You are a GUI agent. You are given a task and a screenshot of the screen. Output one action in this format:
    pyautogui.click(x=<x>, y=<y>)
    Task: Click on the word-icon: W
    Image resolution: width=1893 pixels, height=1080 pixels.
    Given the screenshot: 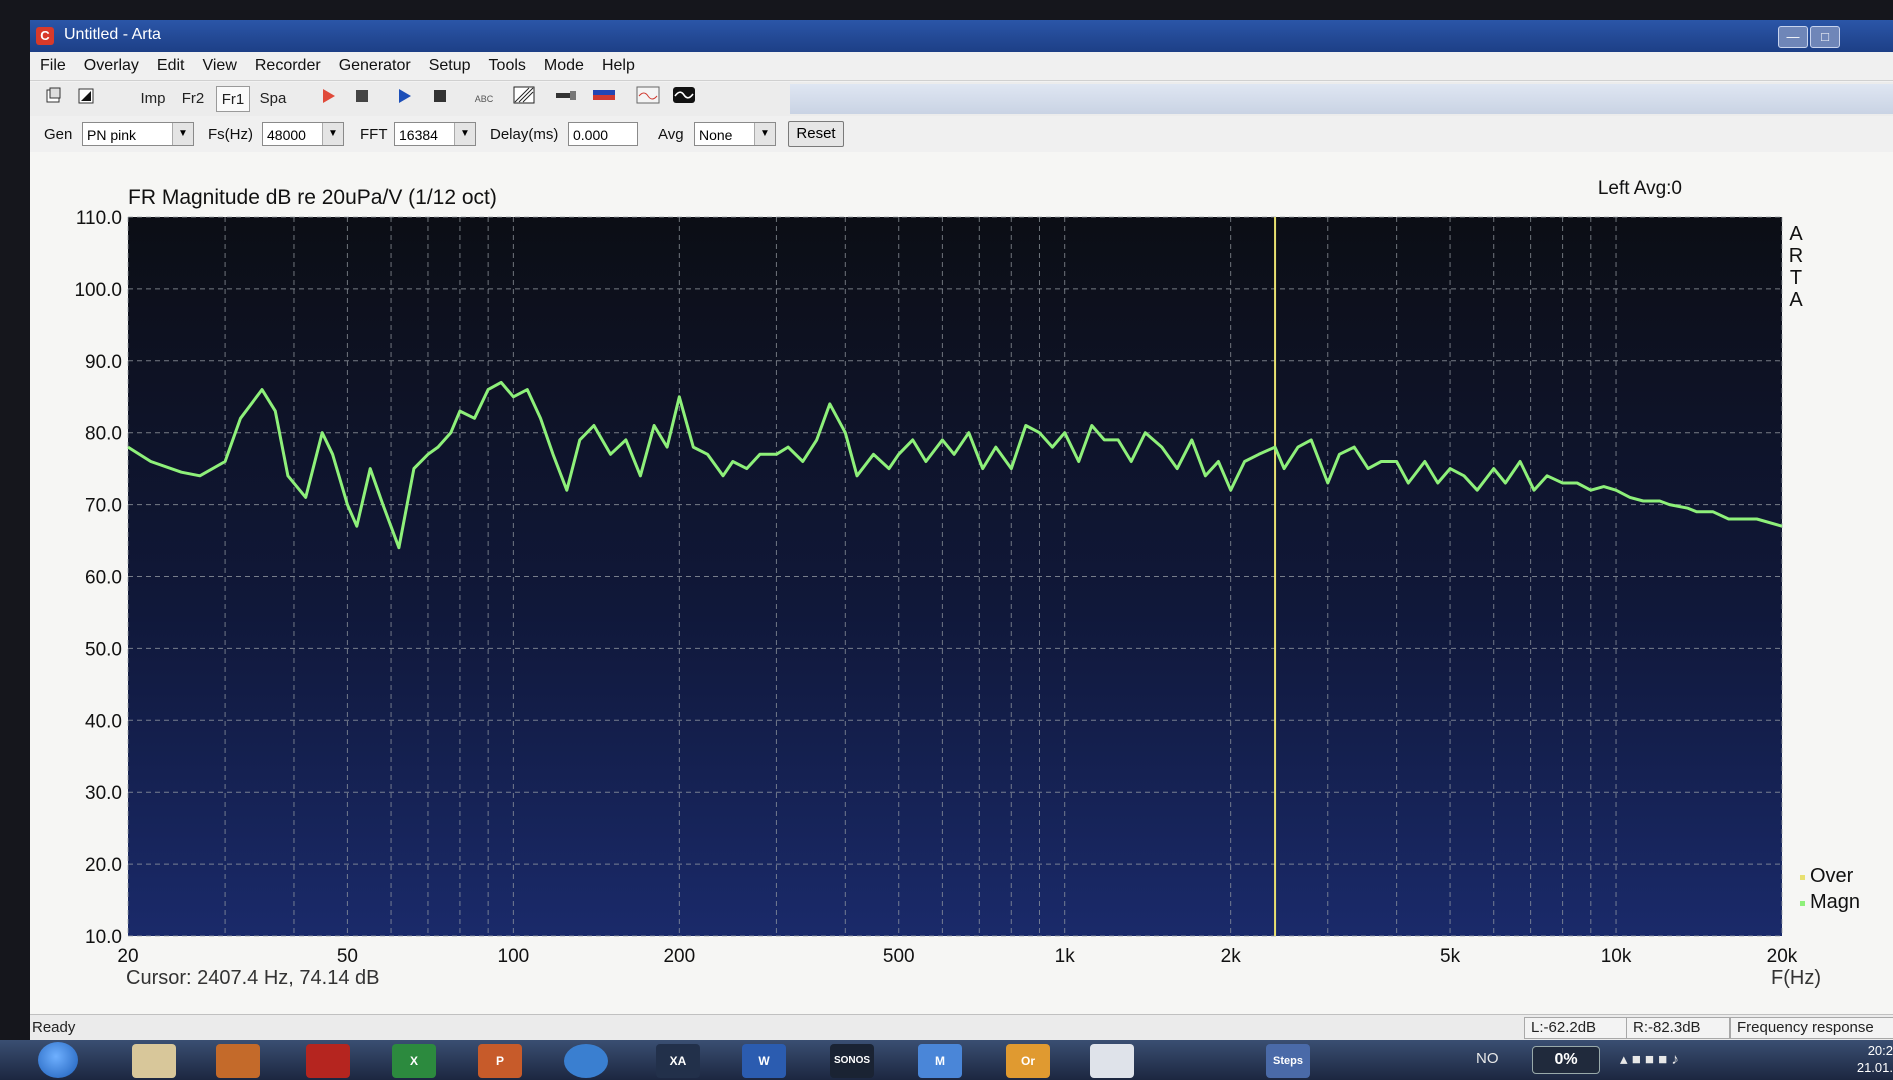 What is the action you would take?
    pyautogui.click(x=764, y=1061)
    